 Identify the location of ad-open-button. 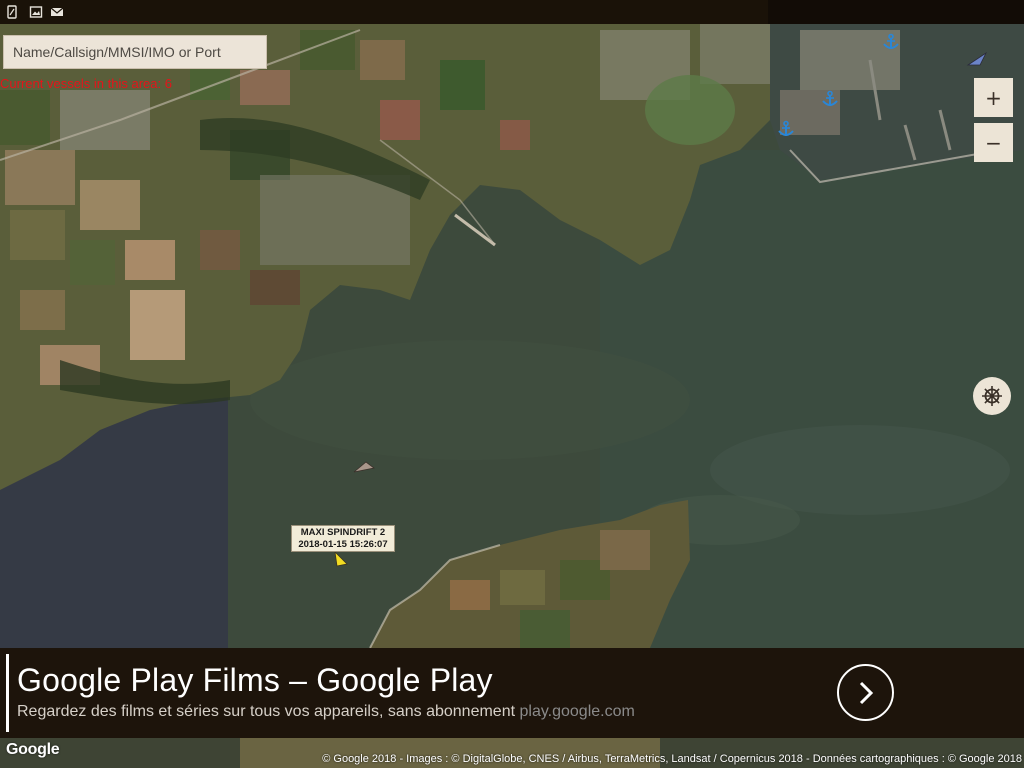
(865, 692).